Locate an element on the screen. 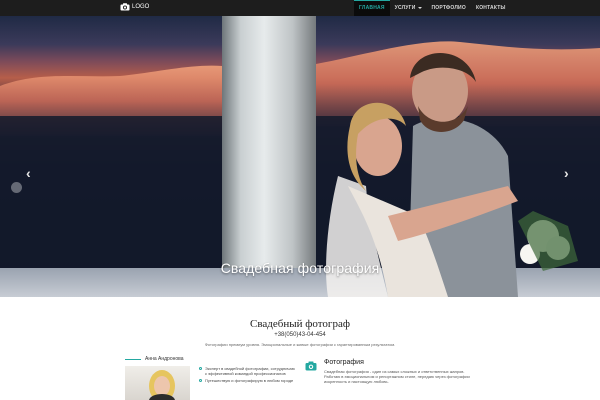 This screenshot has height=400, width=600. chevron-down-icon is located at coordinates (419, 7).